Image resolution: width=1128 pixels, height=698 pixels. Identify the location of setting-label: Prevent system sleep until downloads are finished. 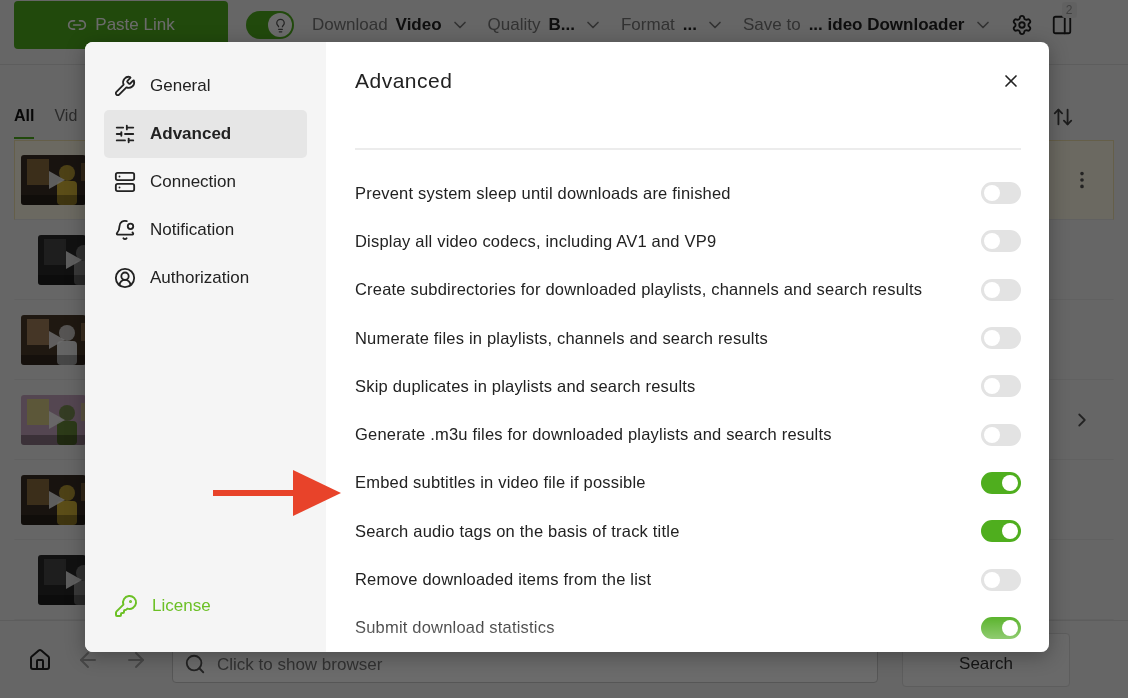
(543, 193).